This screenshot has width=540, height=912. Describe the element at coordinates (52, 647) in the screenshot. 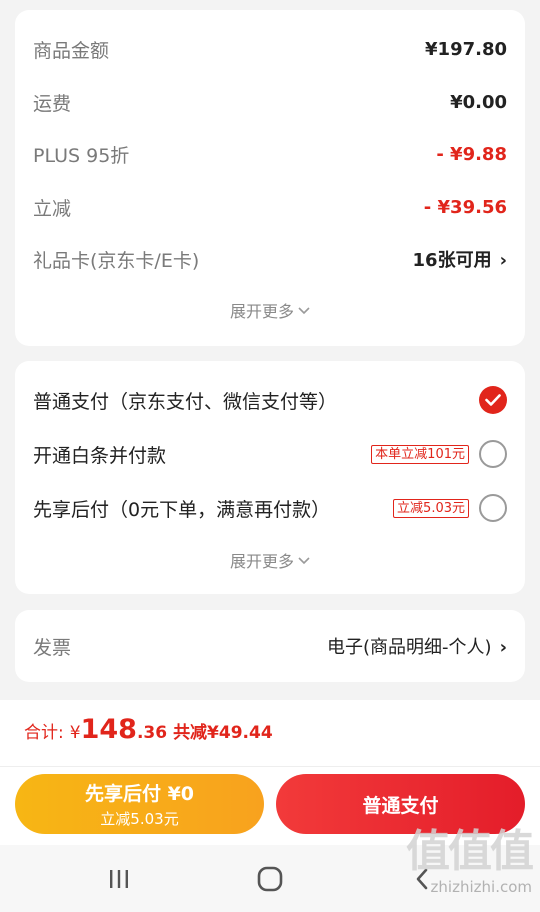

I see `invoice-label: 发票` at that location.